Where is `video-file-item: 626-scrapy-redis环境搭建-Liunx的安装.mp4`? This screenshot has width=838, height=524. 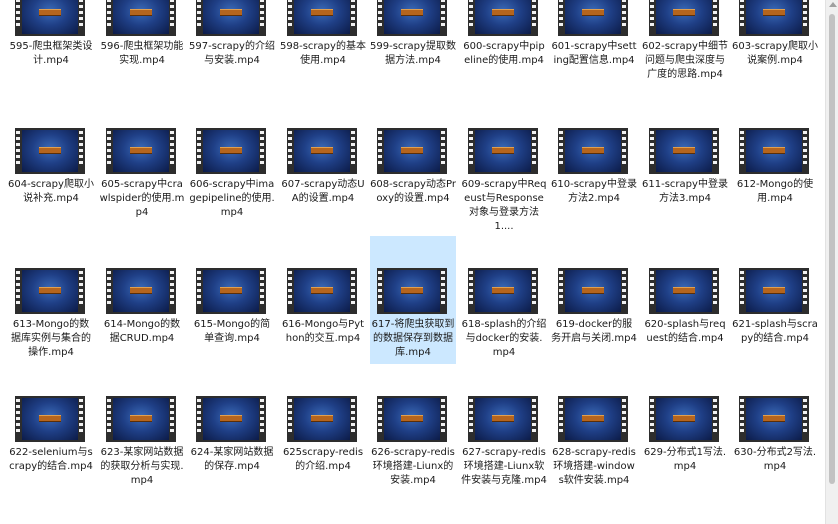 video-file-item: 626-scrapy-redis环境搭建-Liunx的安装.mp4 is located at coordinates (413, 458).